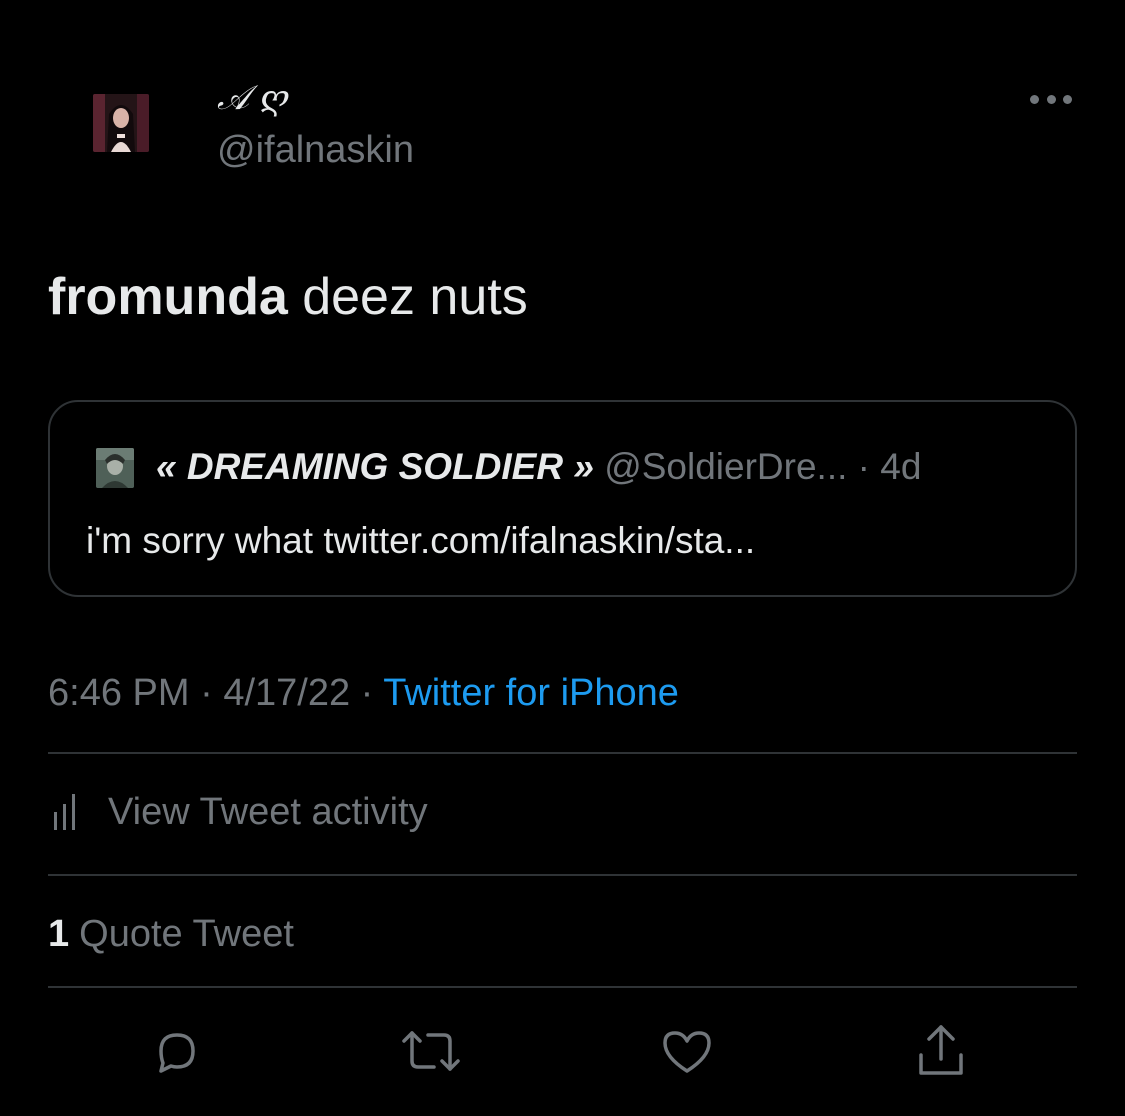 This screenshot has height=1116, width=1125. I want to click on share-button, so click(941, 1051).